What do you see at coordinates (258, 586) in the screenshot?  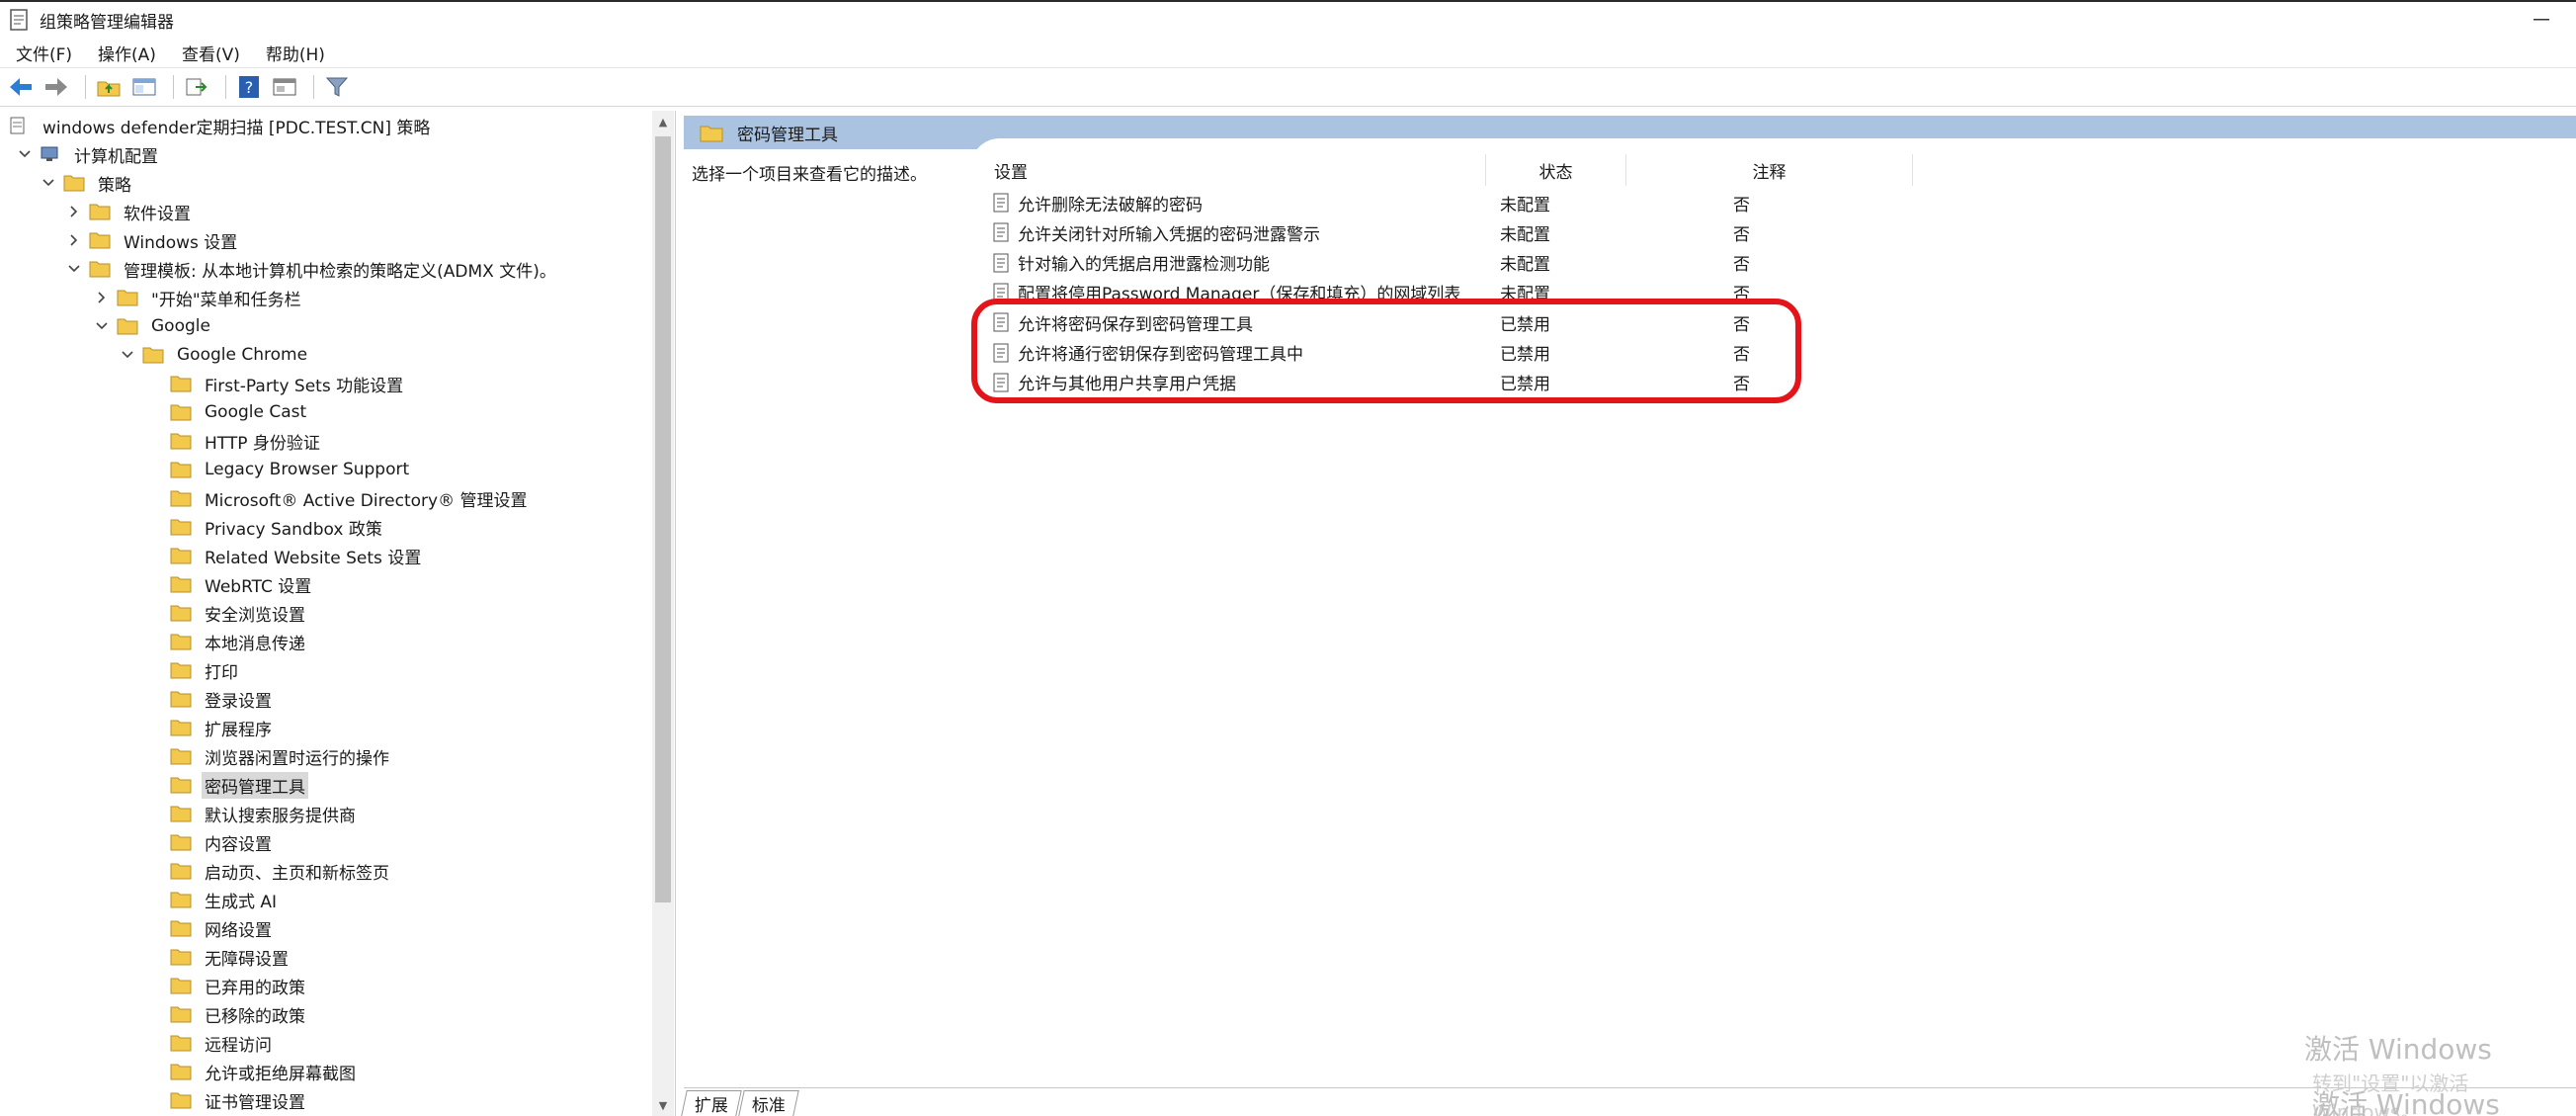 I see `tree-item-label: WebRTC 设置` at bounding box center [258, 586].